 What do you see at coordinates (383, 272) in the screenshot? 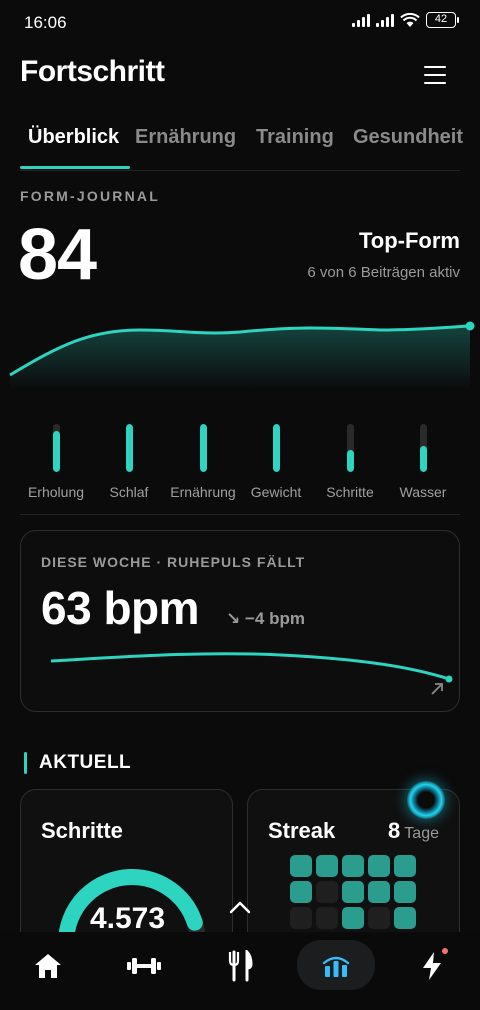
I see `form-subtitle: 6 von 6 Beiträgen aktiv` at bounding box center [383, 272].